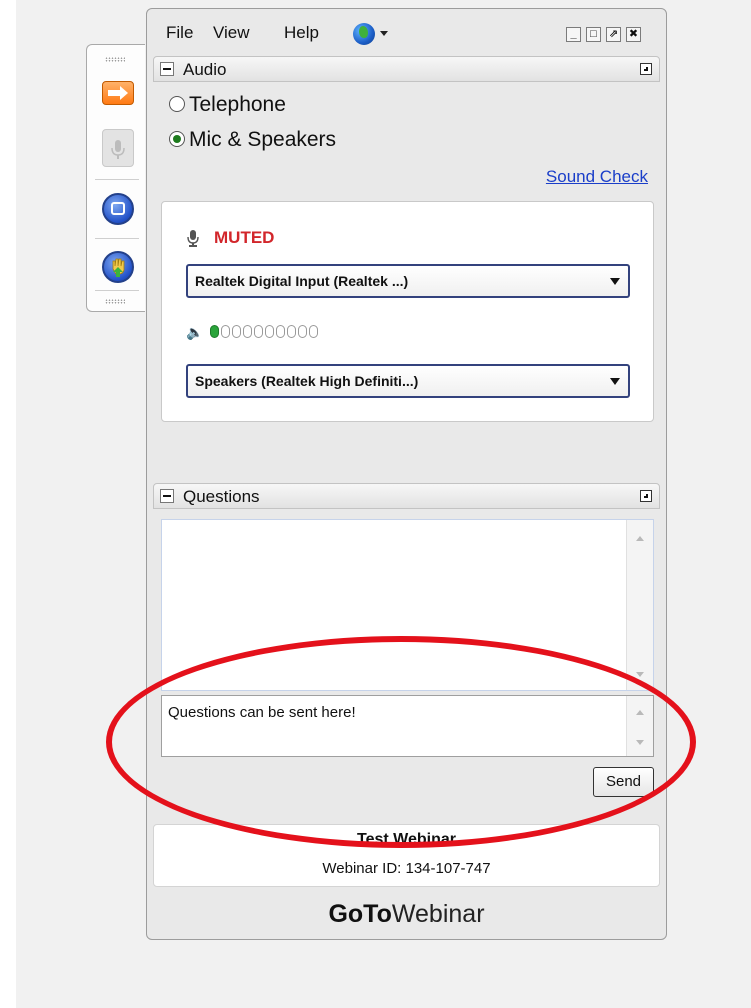 This screenshot has height=1008, width=751. I want to click on minimize-button: _, so click(573, 34).